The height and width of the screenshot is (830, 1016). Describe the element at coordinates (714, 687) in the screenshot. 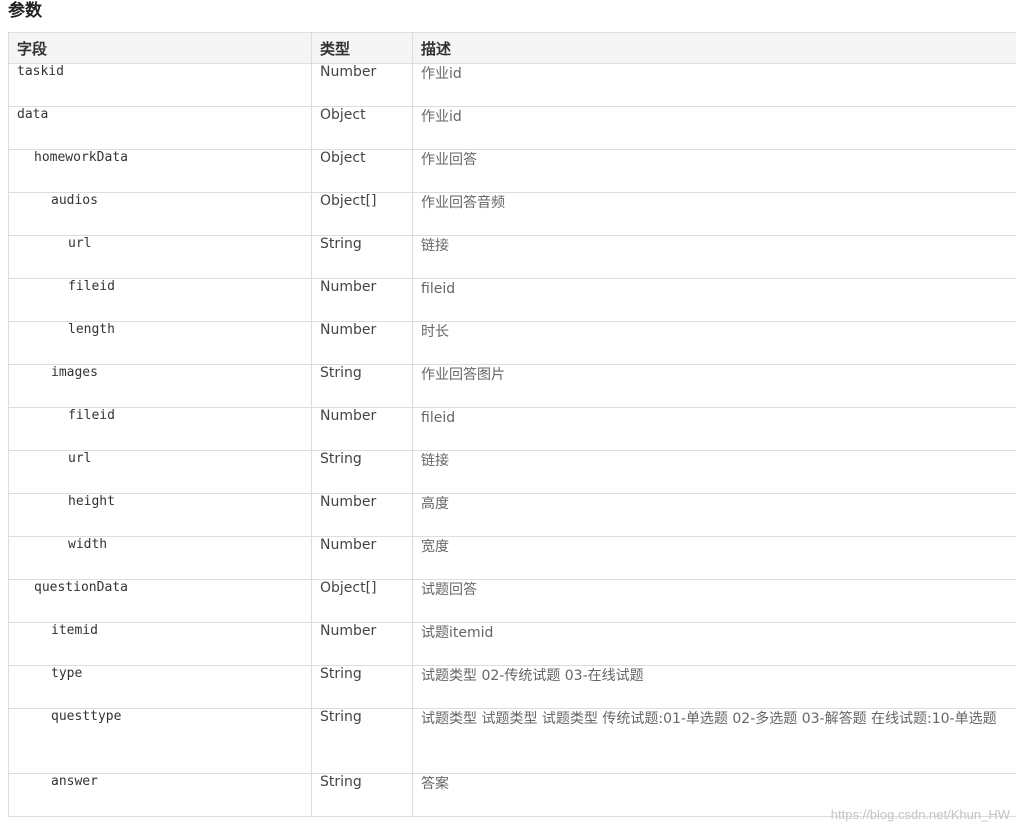

I see `field-description: 试题类型 02-传统试题 03-在线试题` at that location.